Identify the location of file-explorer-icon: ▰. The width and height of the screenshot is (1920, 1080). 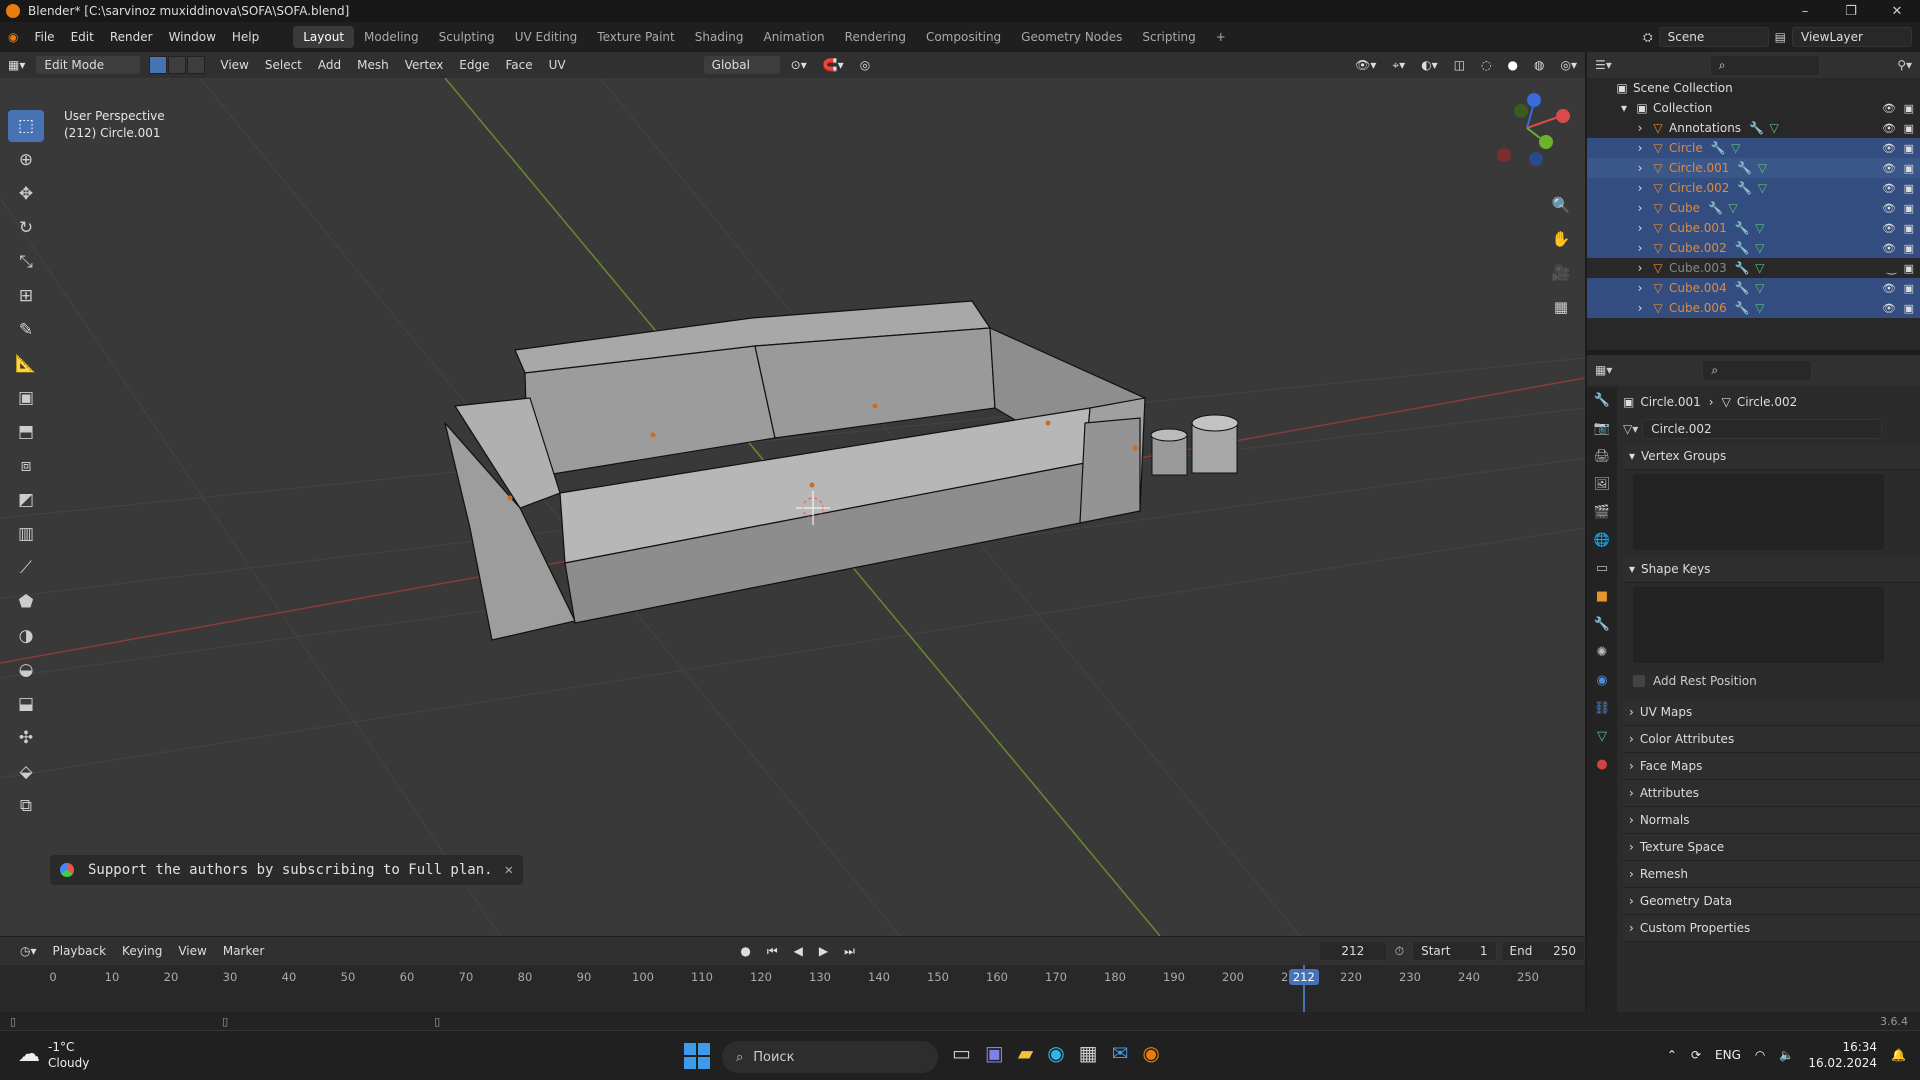
(1025, 1053).